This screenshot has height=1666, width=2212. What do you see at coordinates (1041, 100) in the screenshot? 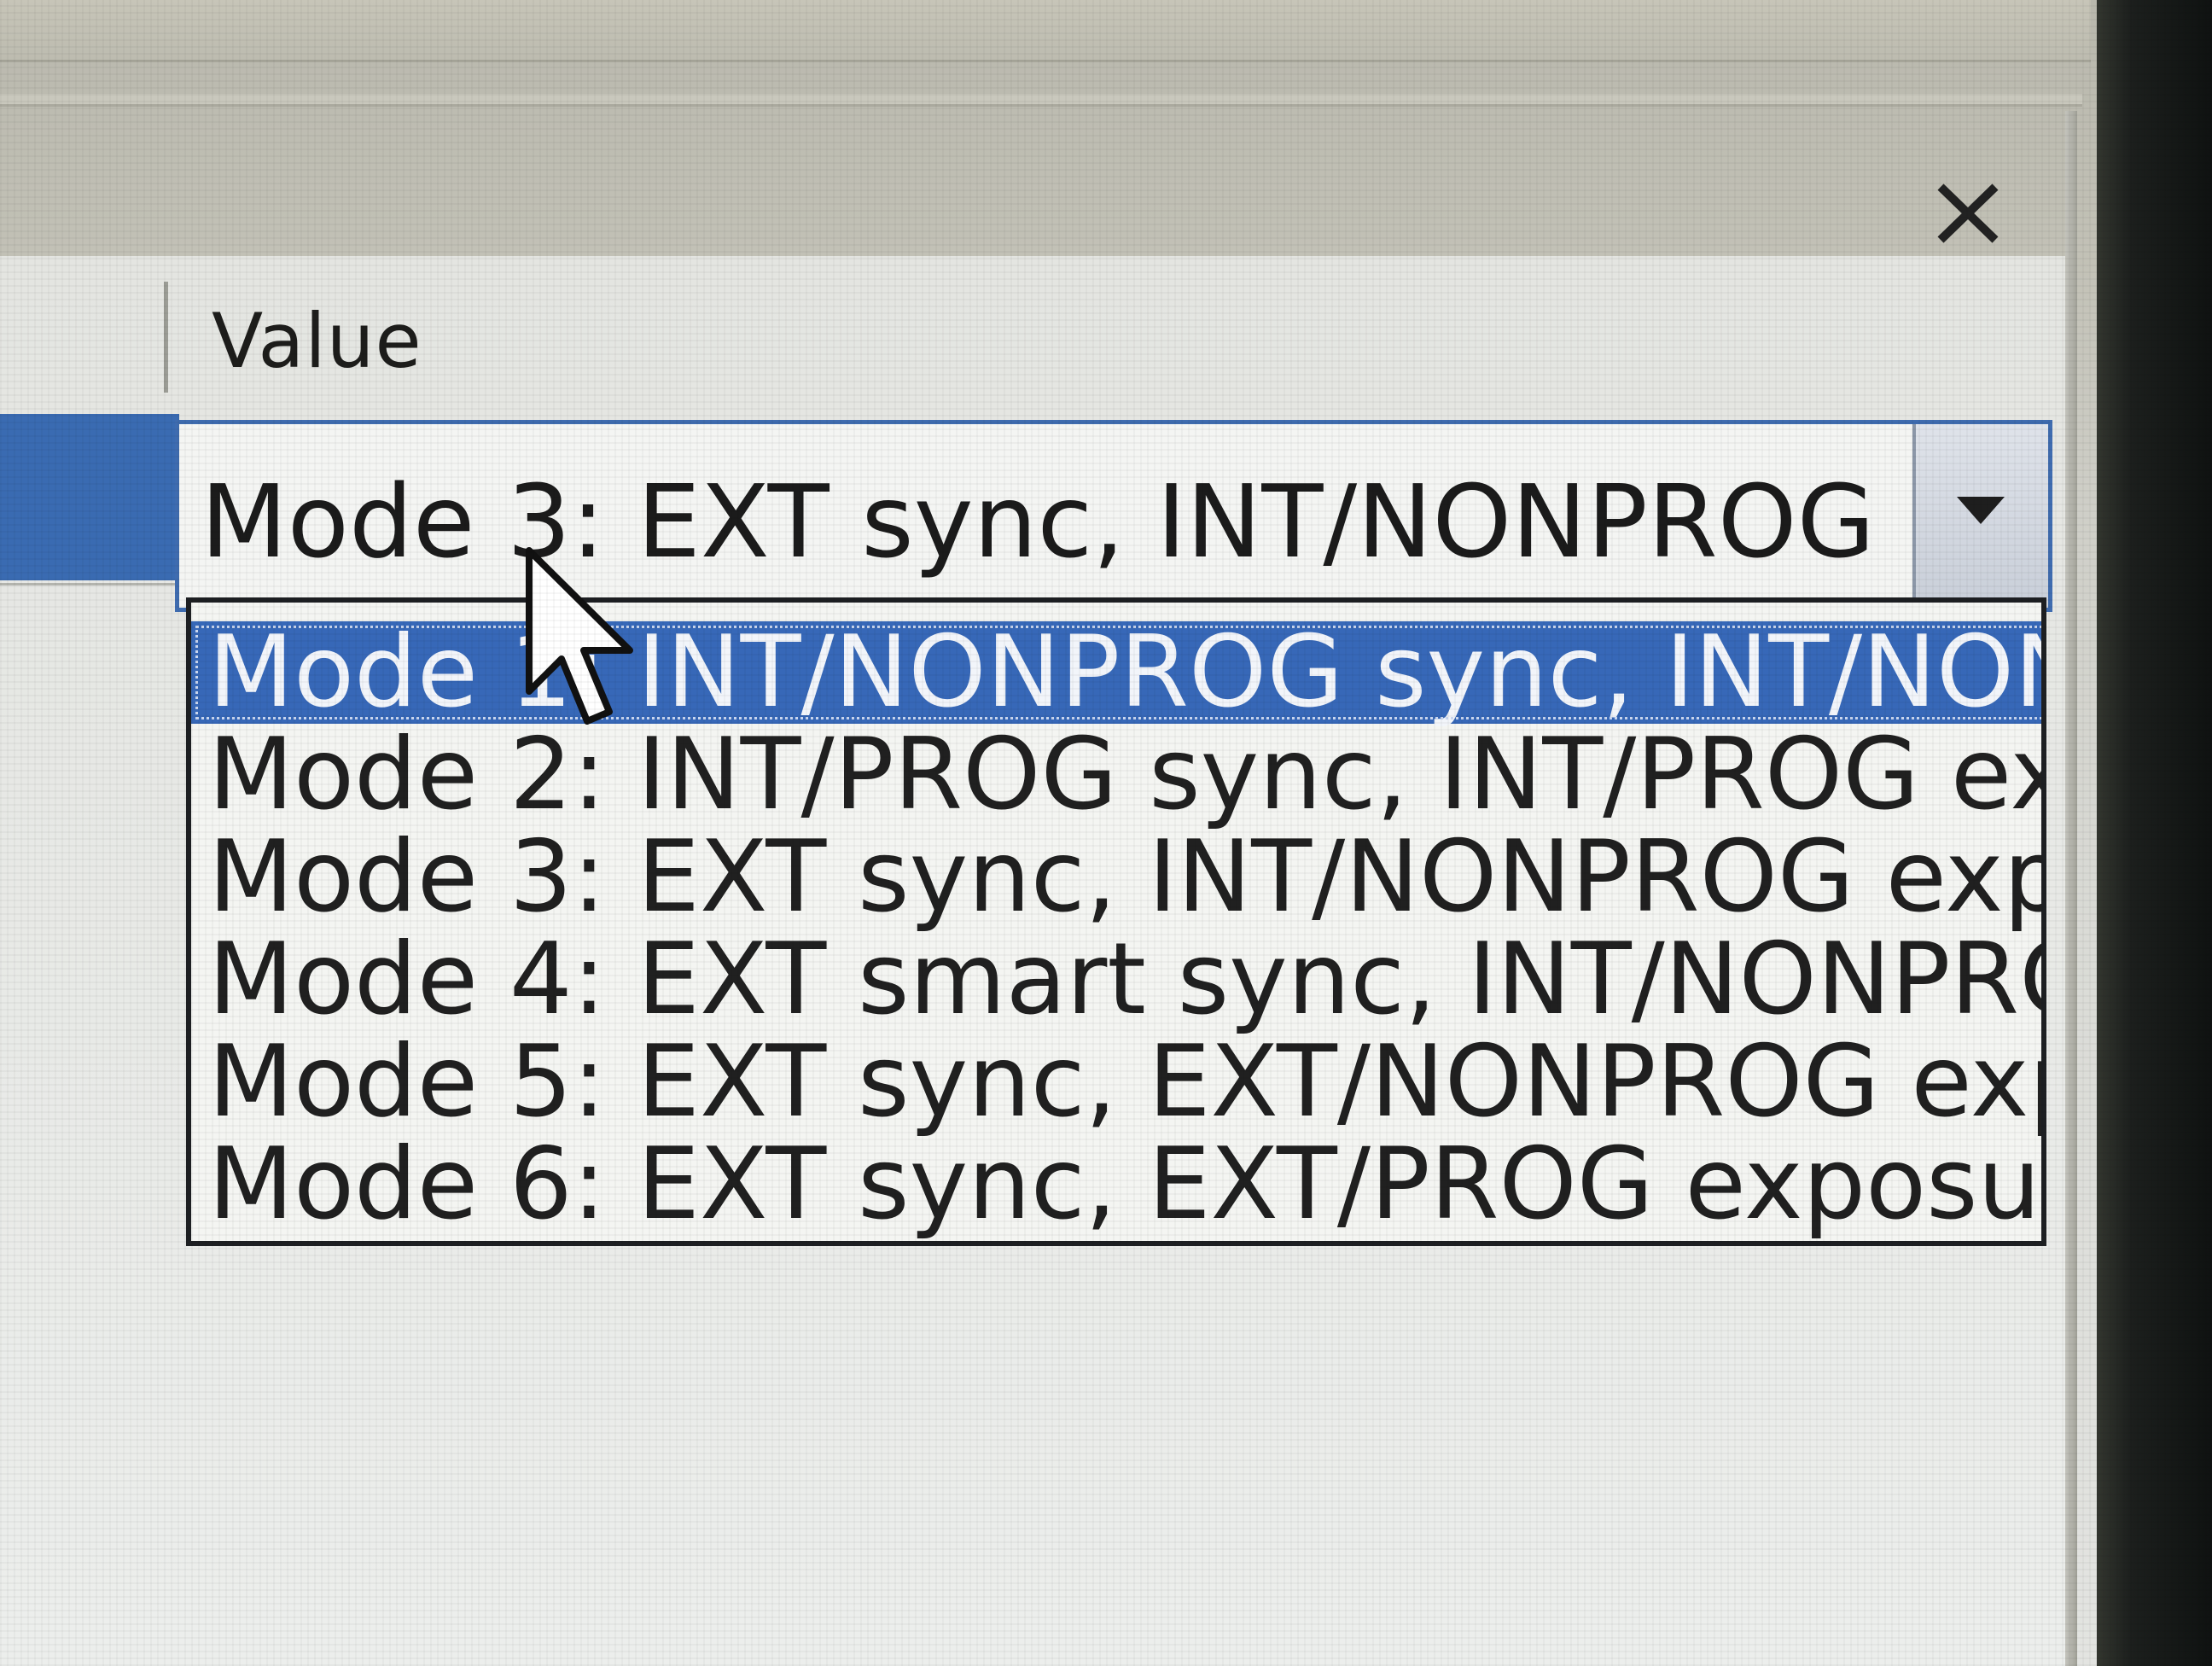
I see `panel-edge` at bounding box center [1041, 100].